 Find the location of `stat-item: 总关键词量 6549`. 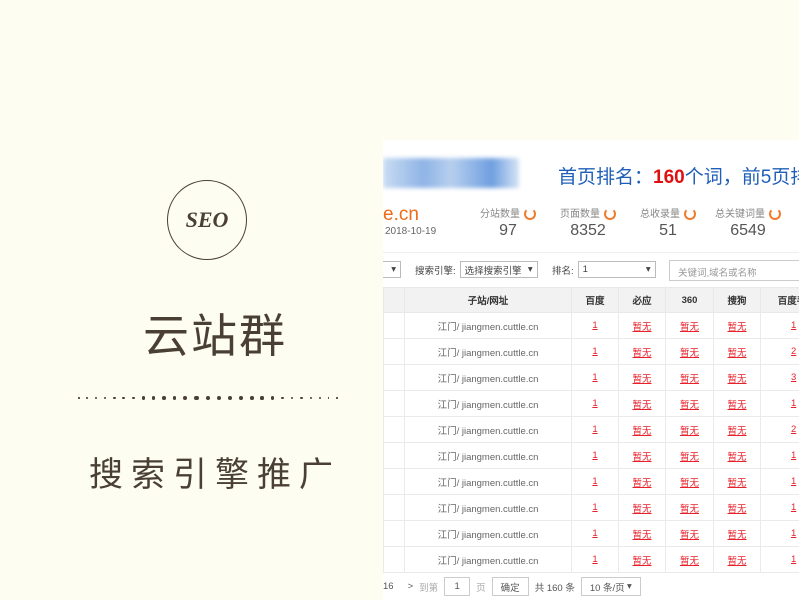

stat-item: 总关键词量 6549 is located at coordinates (748, 222).